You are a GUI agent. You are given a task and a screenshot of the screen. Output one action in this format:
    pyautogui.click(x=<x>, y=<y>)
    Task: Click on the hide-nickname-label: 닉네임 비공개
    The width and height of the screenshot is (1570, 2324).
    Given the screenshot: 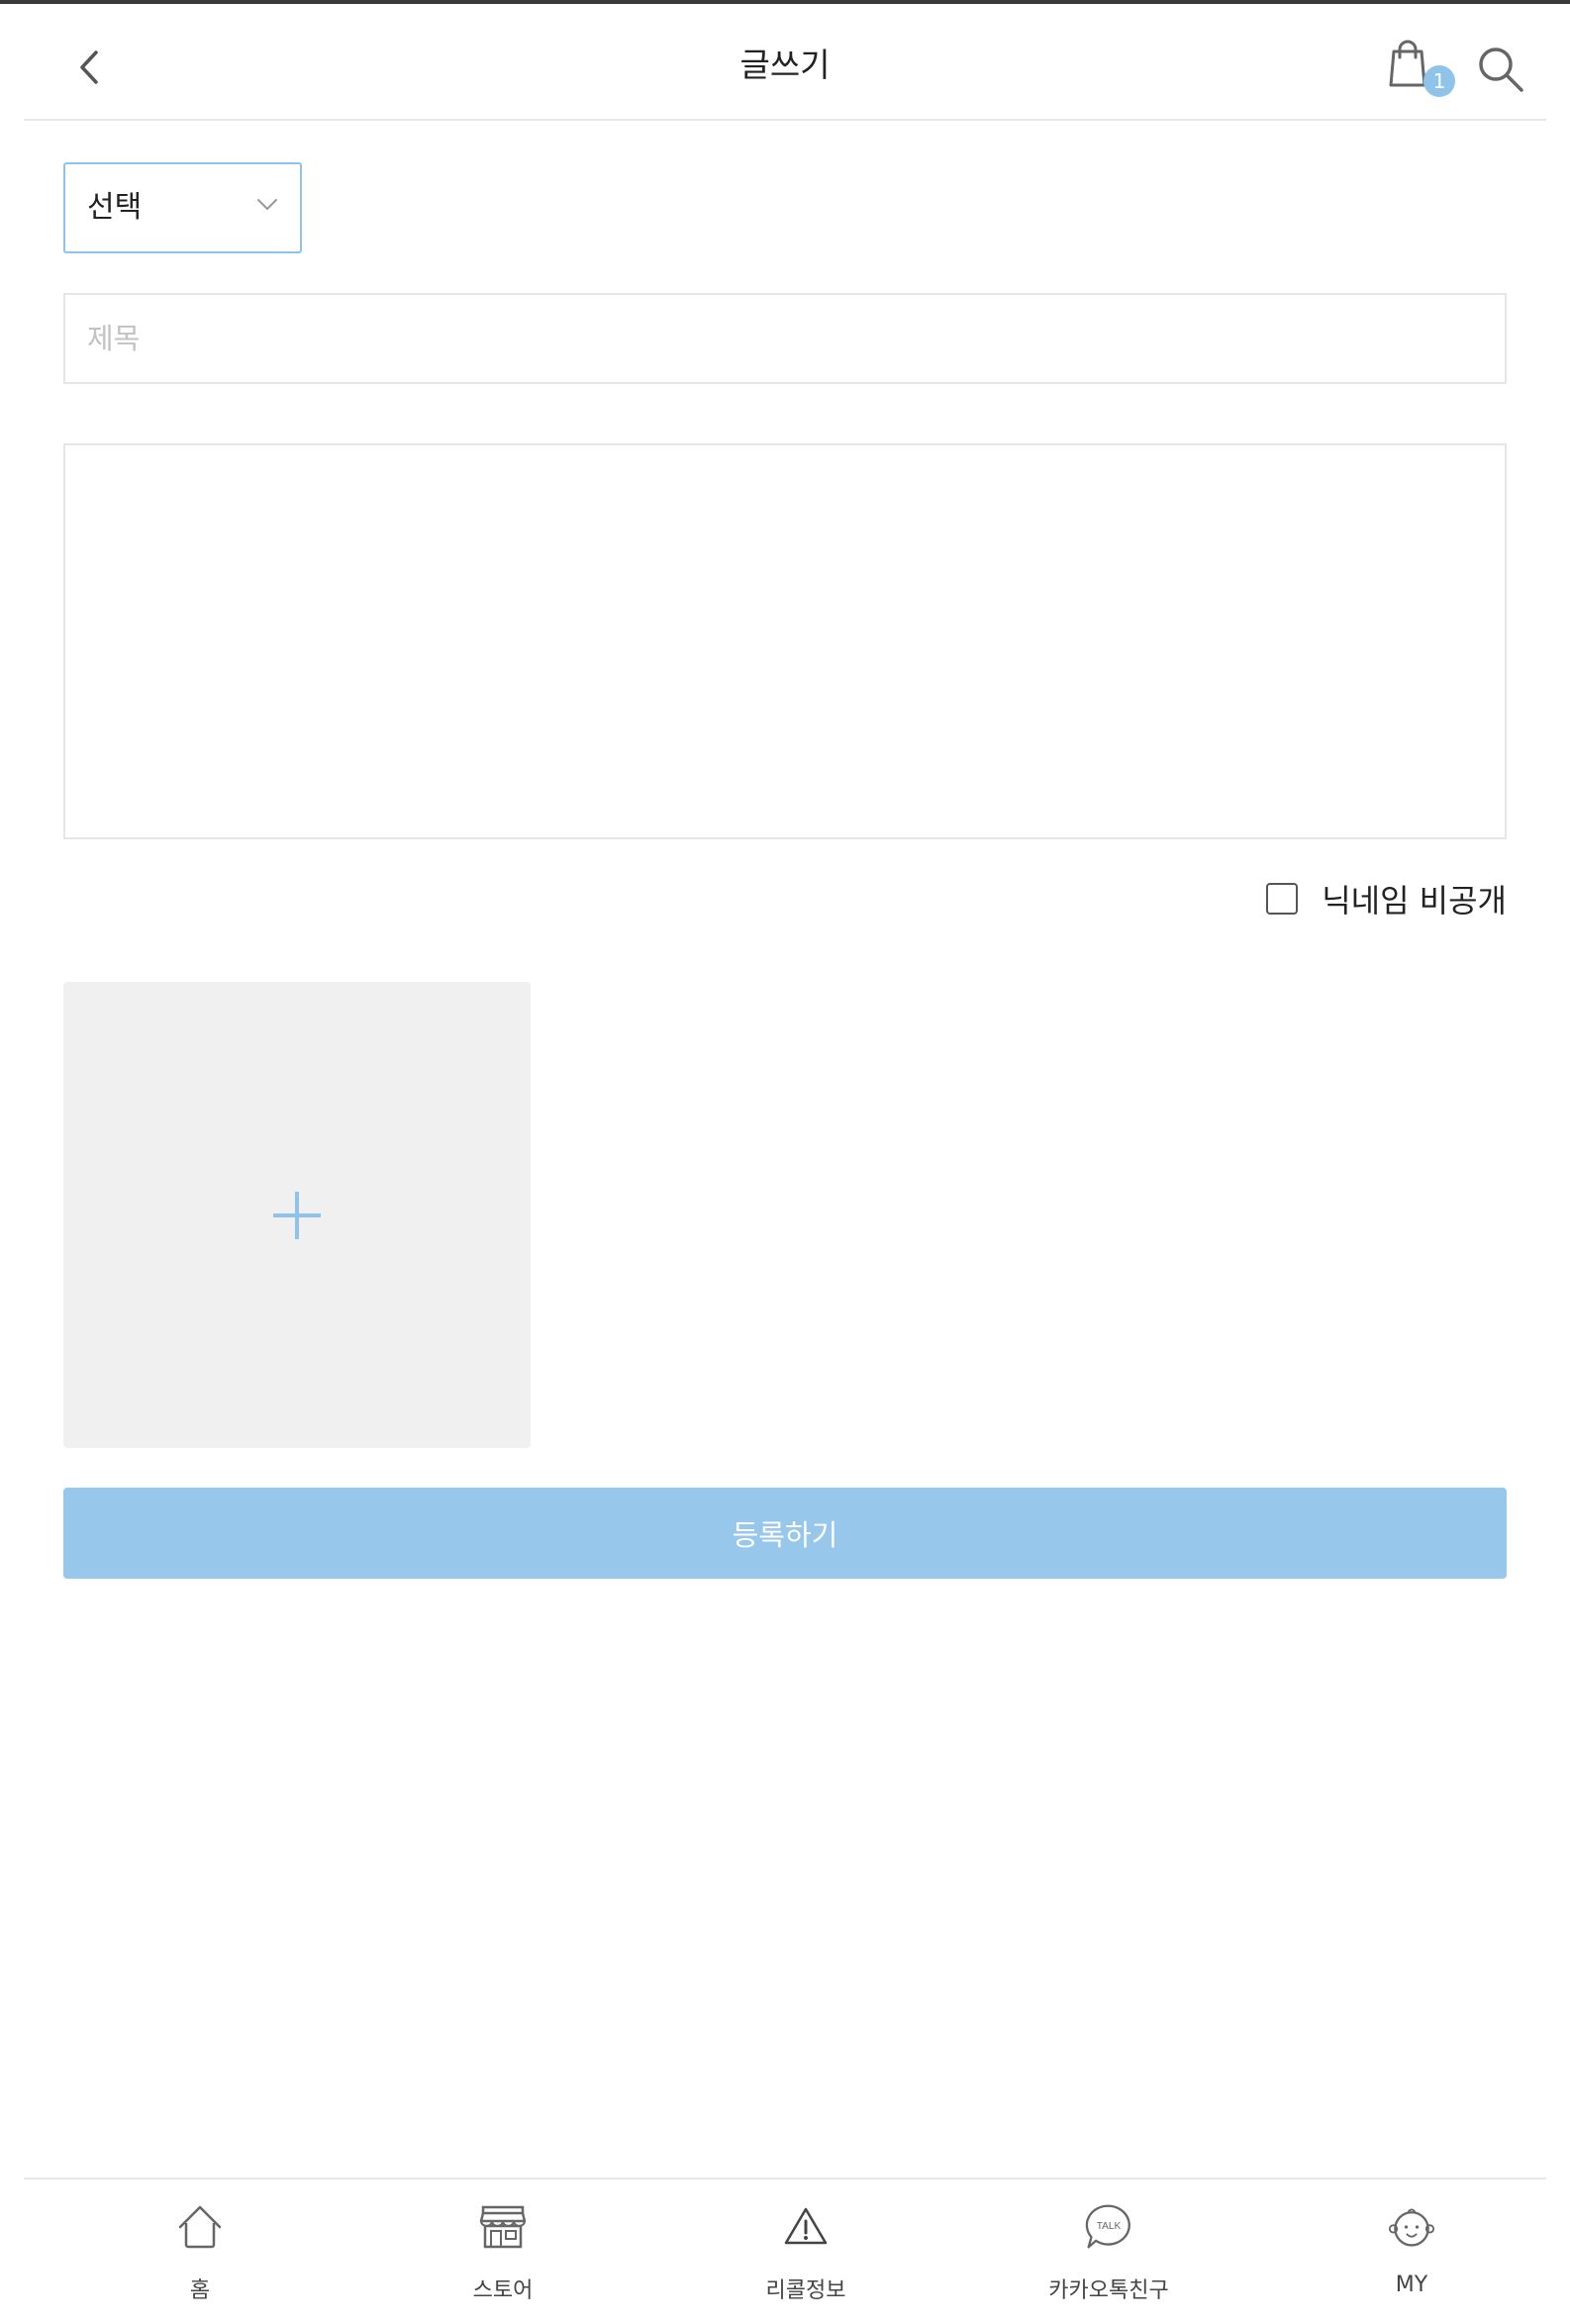 What is the action you would take?
    pyautogui.click(x=1415, y=901)
    